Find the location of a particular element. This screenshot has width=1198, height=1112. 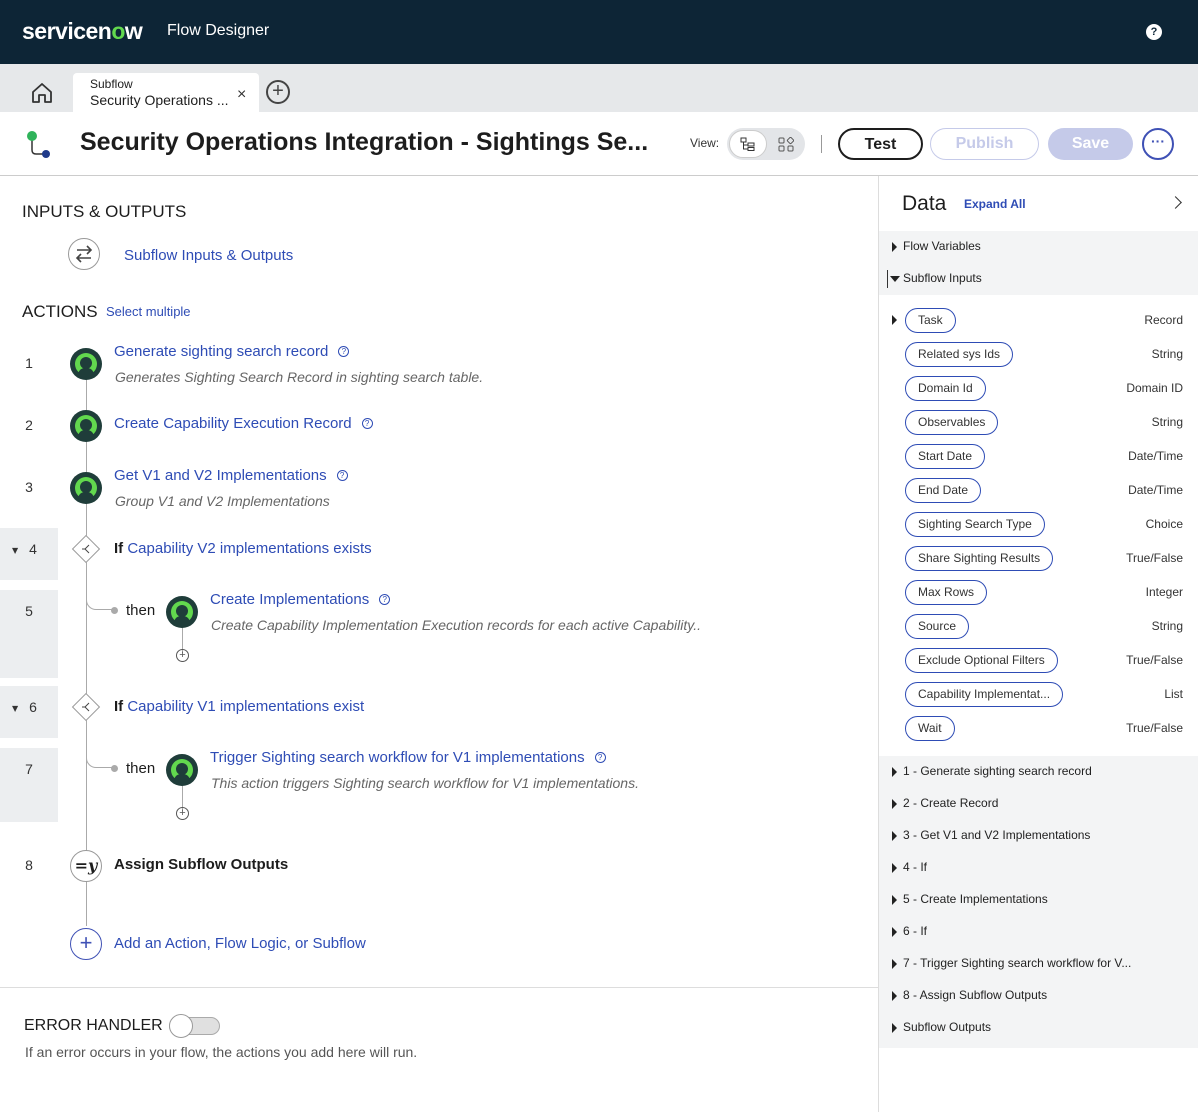

action-number: 7 is located at coordinates (29, 769).